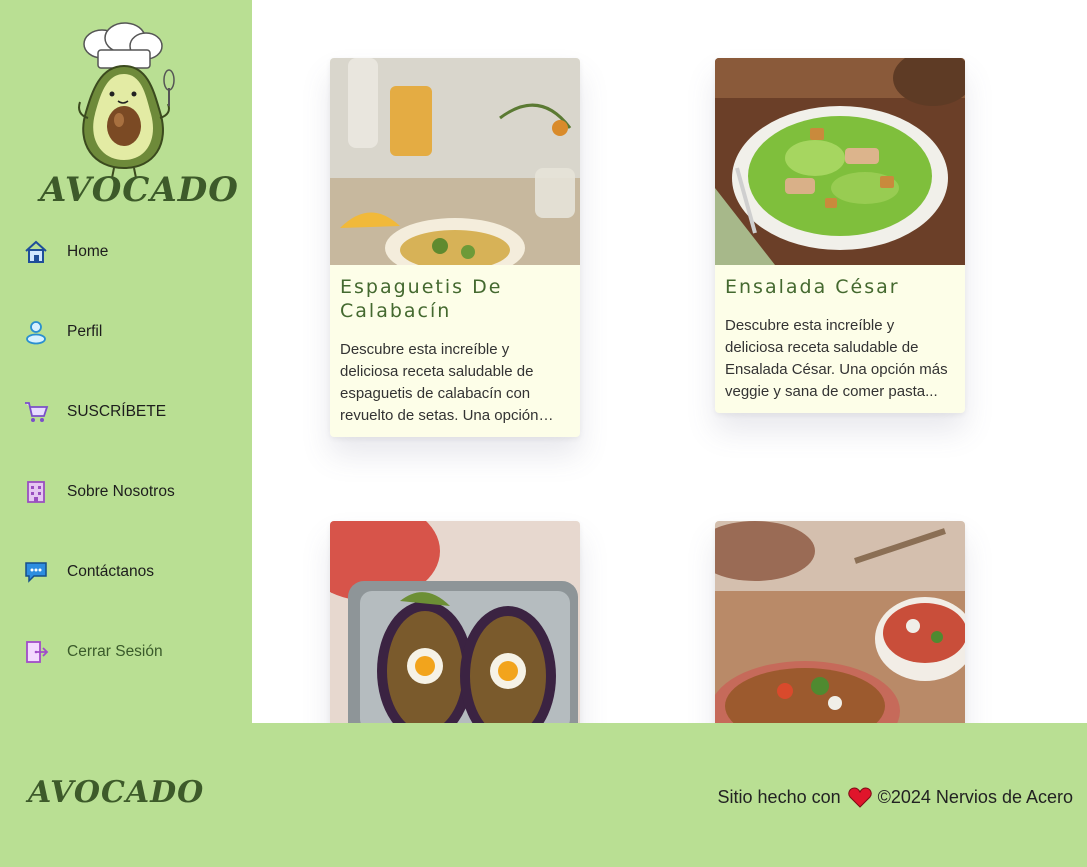 The image size is (1087, 867). Describe the element at coordinates (455, 161) in the screenshot. I see `zucchini-spaghetti-photo` at that location.